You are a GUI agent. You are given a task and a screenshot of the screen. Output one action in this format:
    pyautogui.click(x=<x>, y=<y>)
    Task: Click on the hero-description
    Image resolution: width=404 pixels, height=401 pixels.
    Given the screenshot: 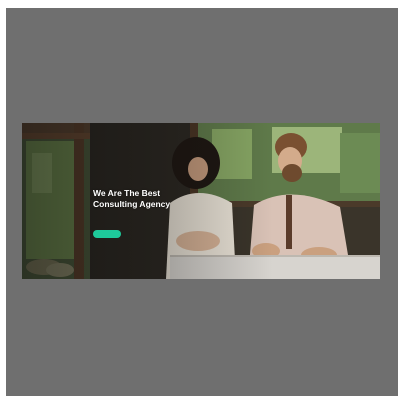 What is the action you would take?
    pyautogui.click(x=139, y=218)
    